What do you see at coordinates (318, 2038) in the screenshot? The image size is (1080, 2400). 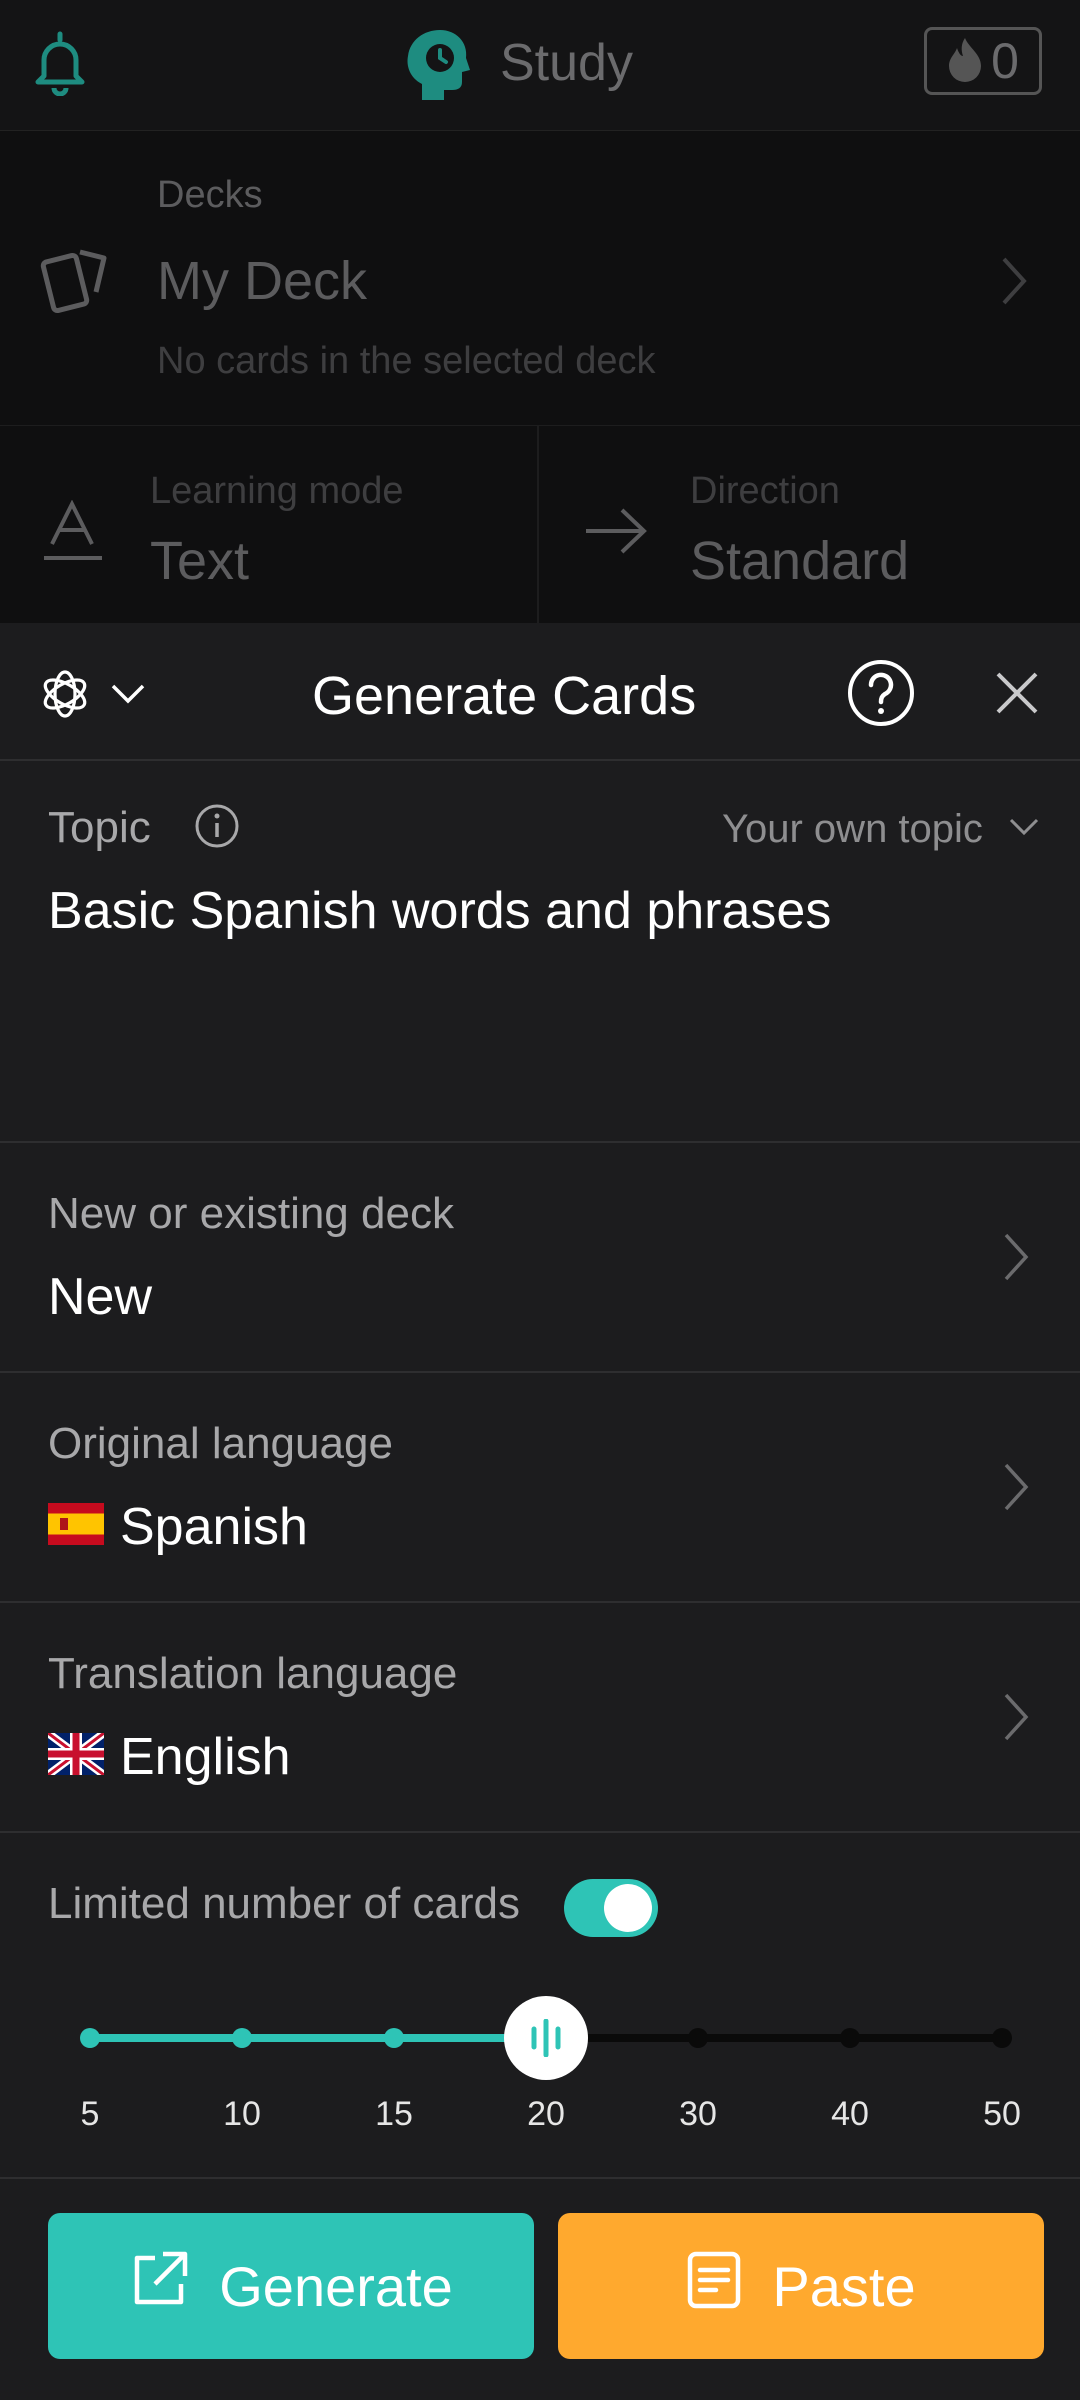 I see `slider-fill` at bounding box center [318, 2038].